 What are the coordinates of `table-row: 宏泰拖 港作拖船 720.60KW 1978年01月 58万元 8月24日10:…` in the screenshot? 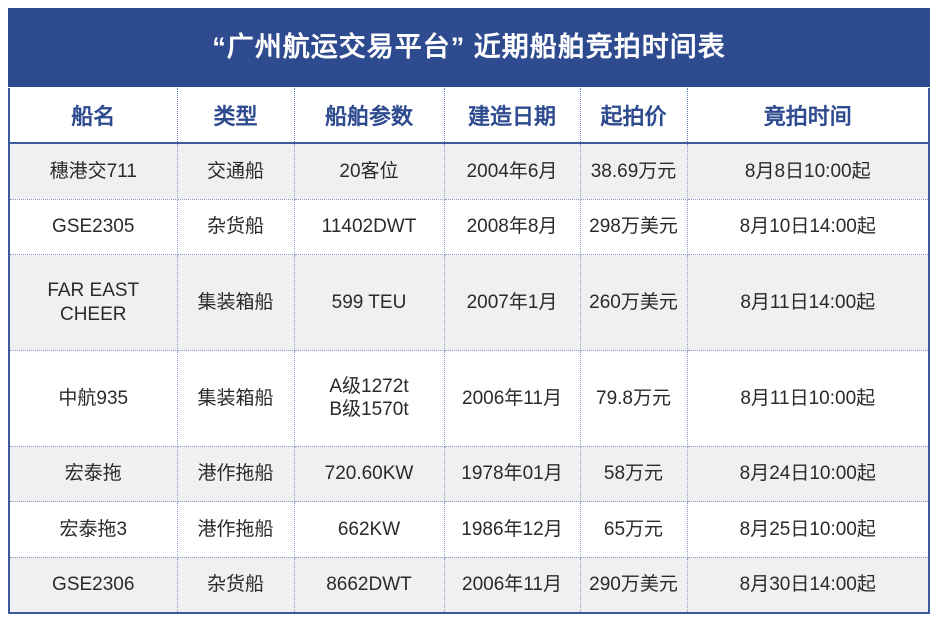 It's located at (469, 474).